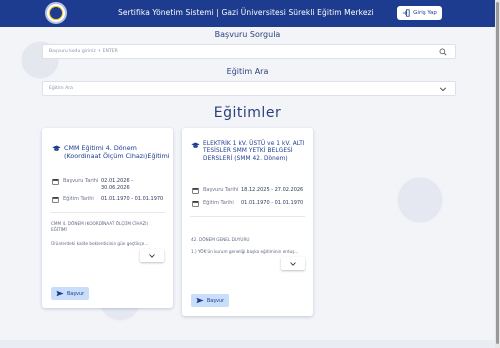  What do you see at coordinates (117, 184) in the screenshot?
I see `application-date-value: 02.01.2026 - 30.06.2026` at bounding box center [117, 184].